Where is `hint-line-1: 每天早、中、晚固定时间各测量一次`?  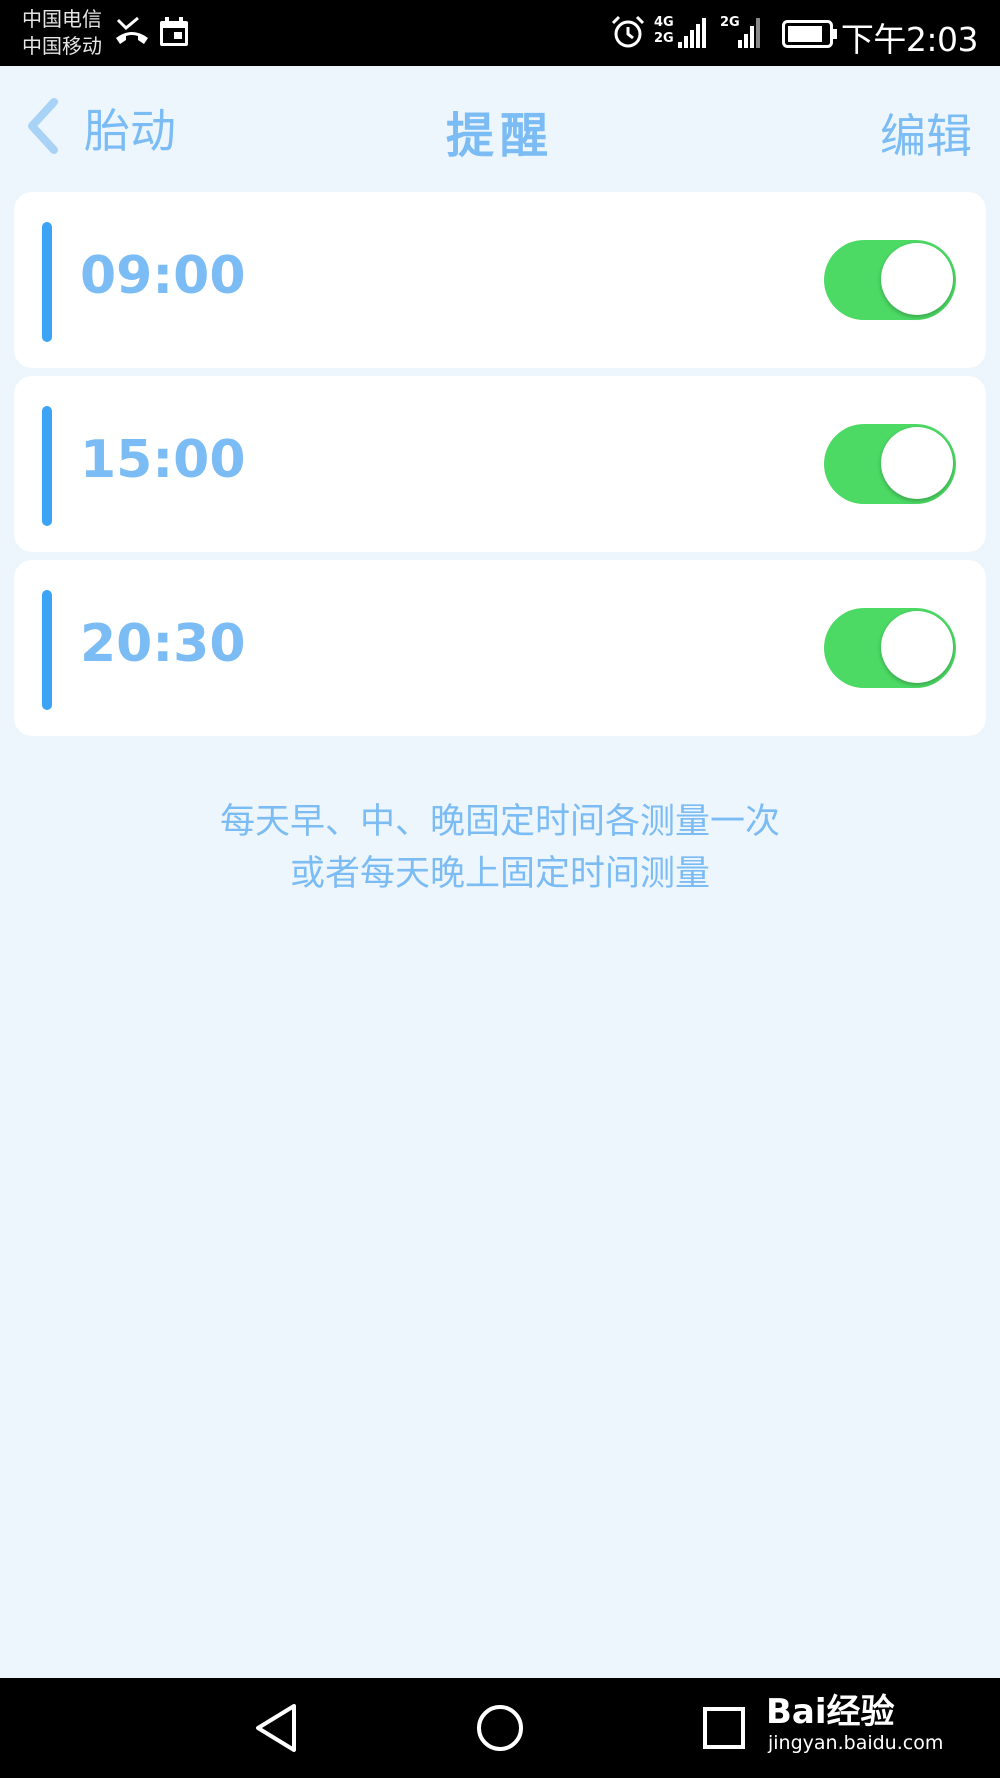 hint-line-1: 每天早、中、晚固定时间各测量一次 is located at coordinates (499, 822).